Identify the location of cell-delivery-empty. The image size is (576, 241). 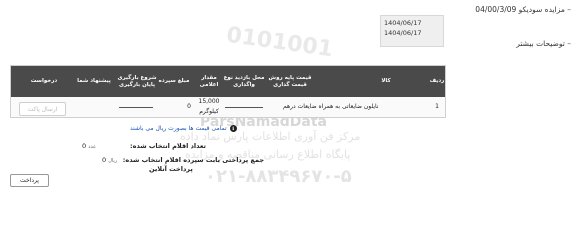
(244, 107).